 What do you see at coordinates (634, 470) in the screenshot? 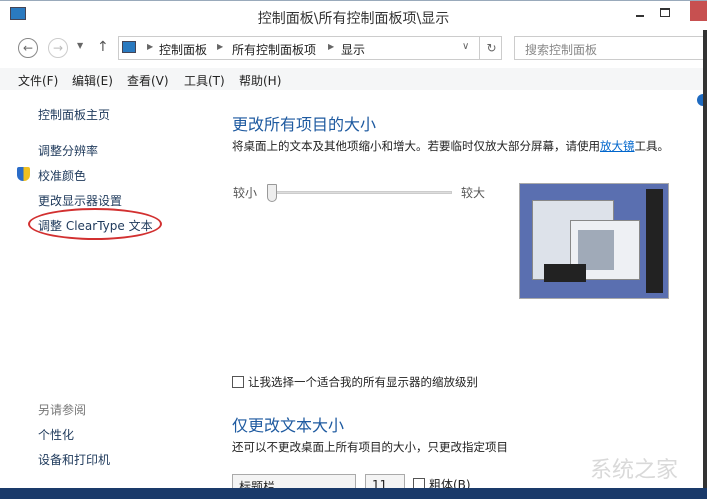
I see `watermark-logo: 系统之家` at bounding box center [634, 470].